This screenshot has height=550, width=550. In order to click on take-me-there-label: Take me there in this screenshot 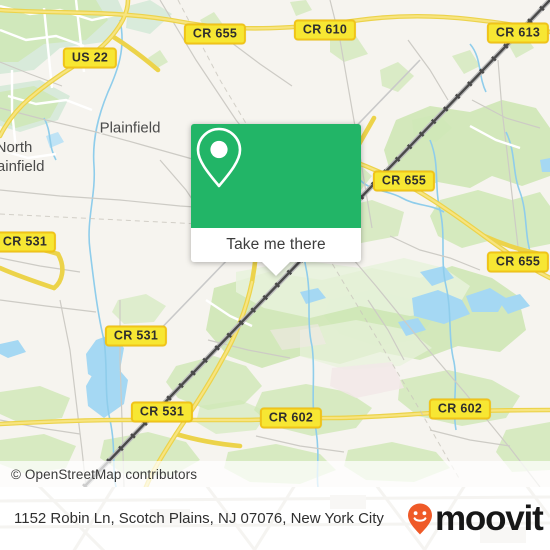, I will do `click(276, 244)`.